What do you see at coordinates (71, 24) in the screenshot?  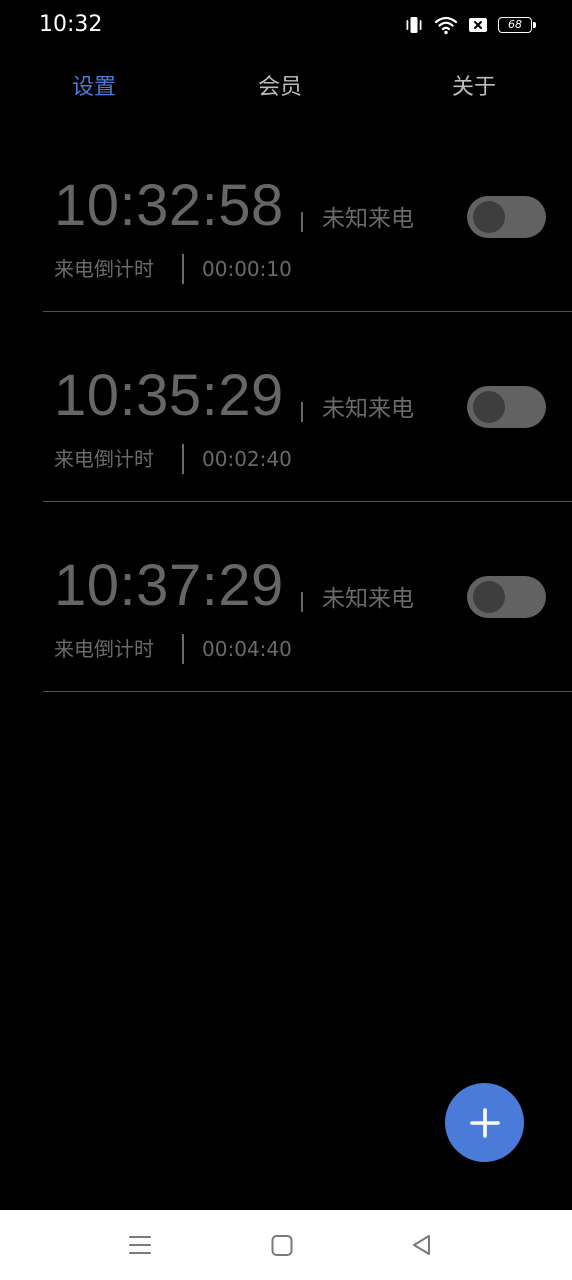 I see `status-time: 10:32` at bounding box center [71, 24].